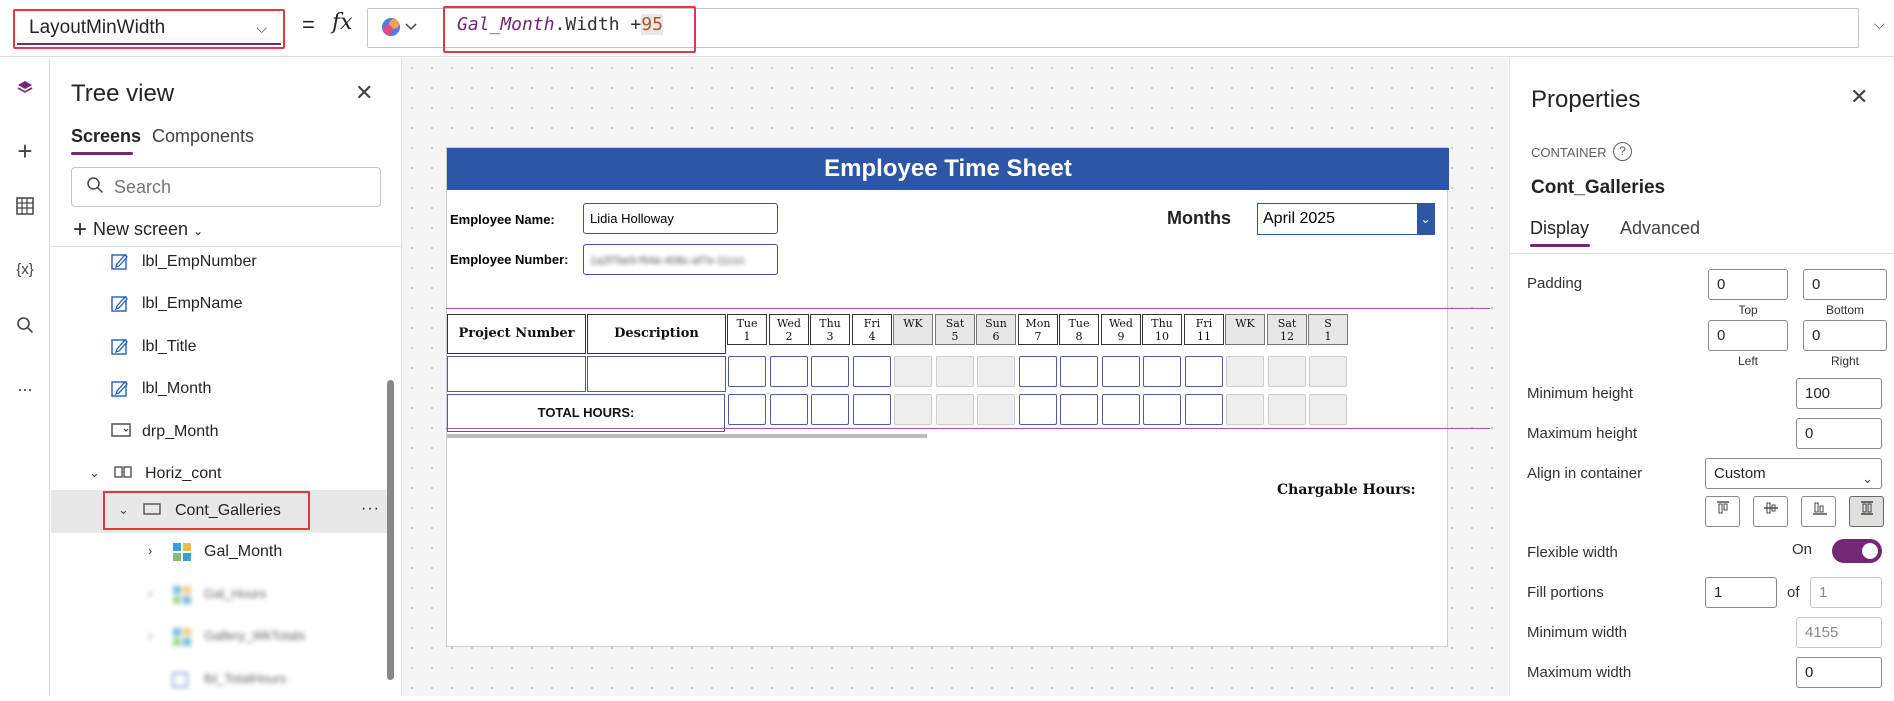  I want to click on max-height-input: 0, so click(1839, 433).